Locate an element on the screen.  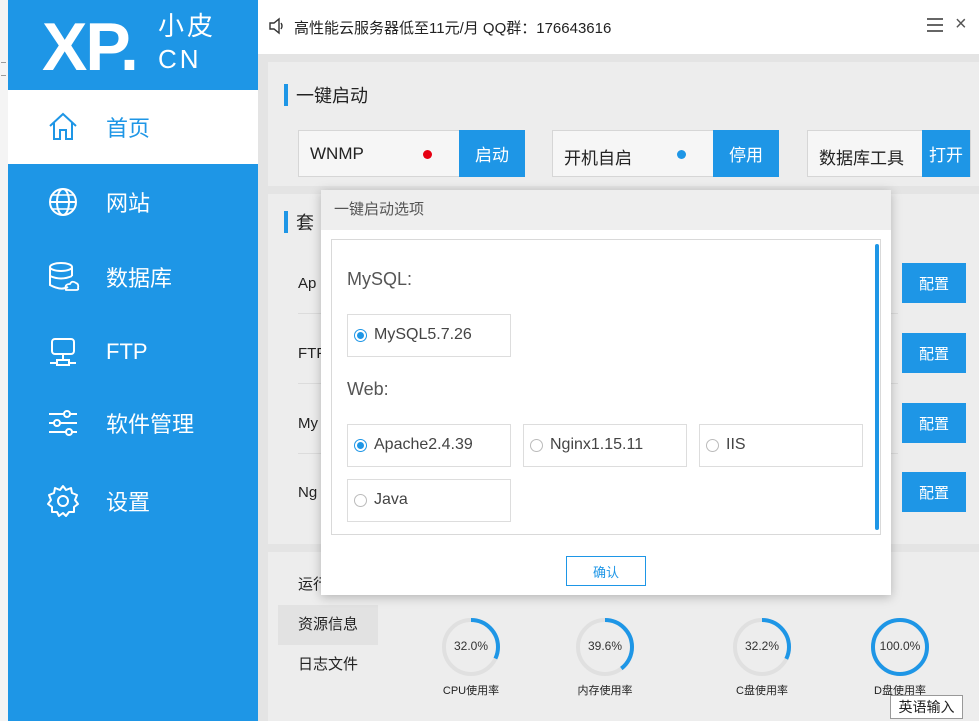
db-tool-box: 数据库工具 打开 is located at coordinates (889, 153).